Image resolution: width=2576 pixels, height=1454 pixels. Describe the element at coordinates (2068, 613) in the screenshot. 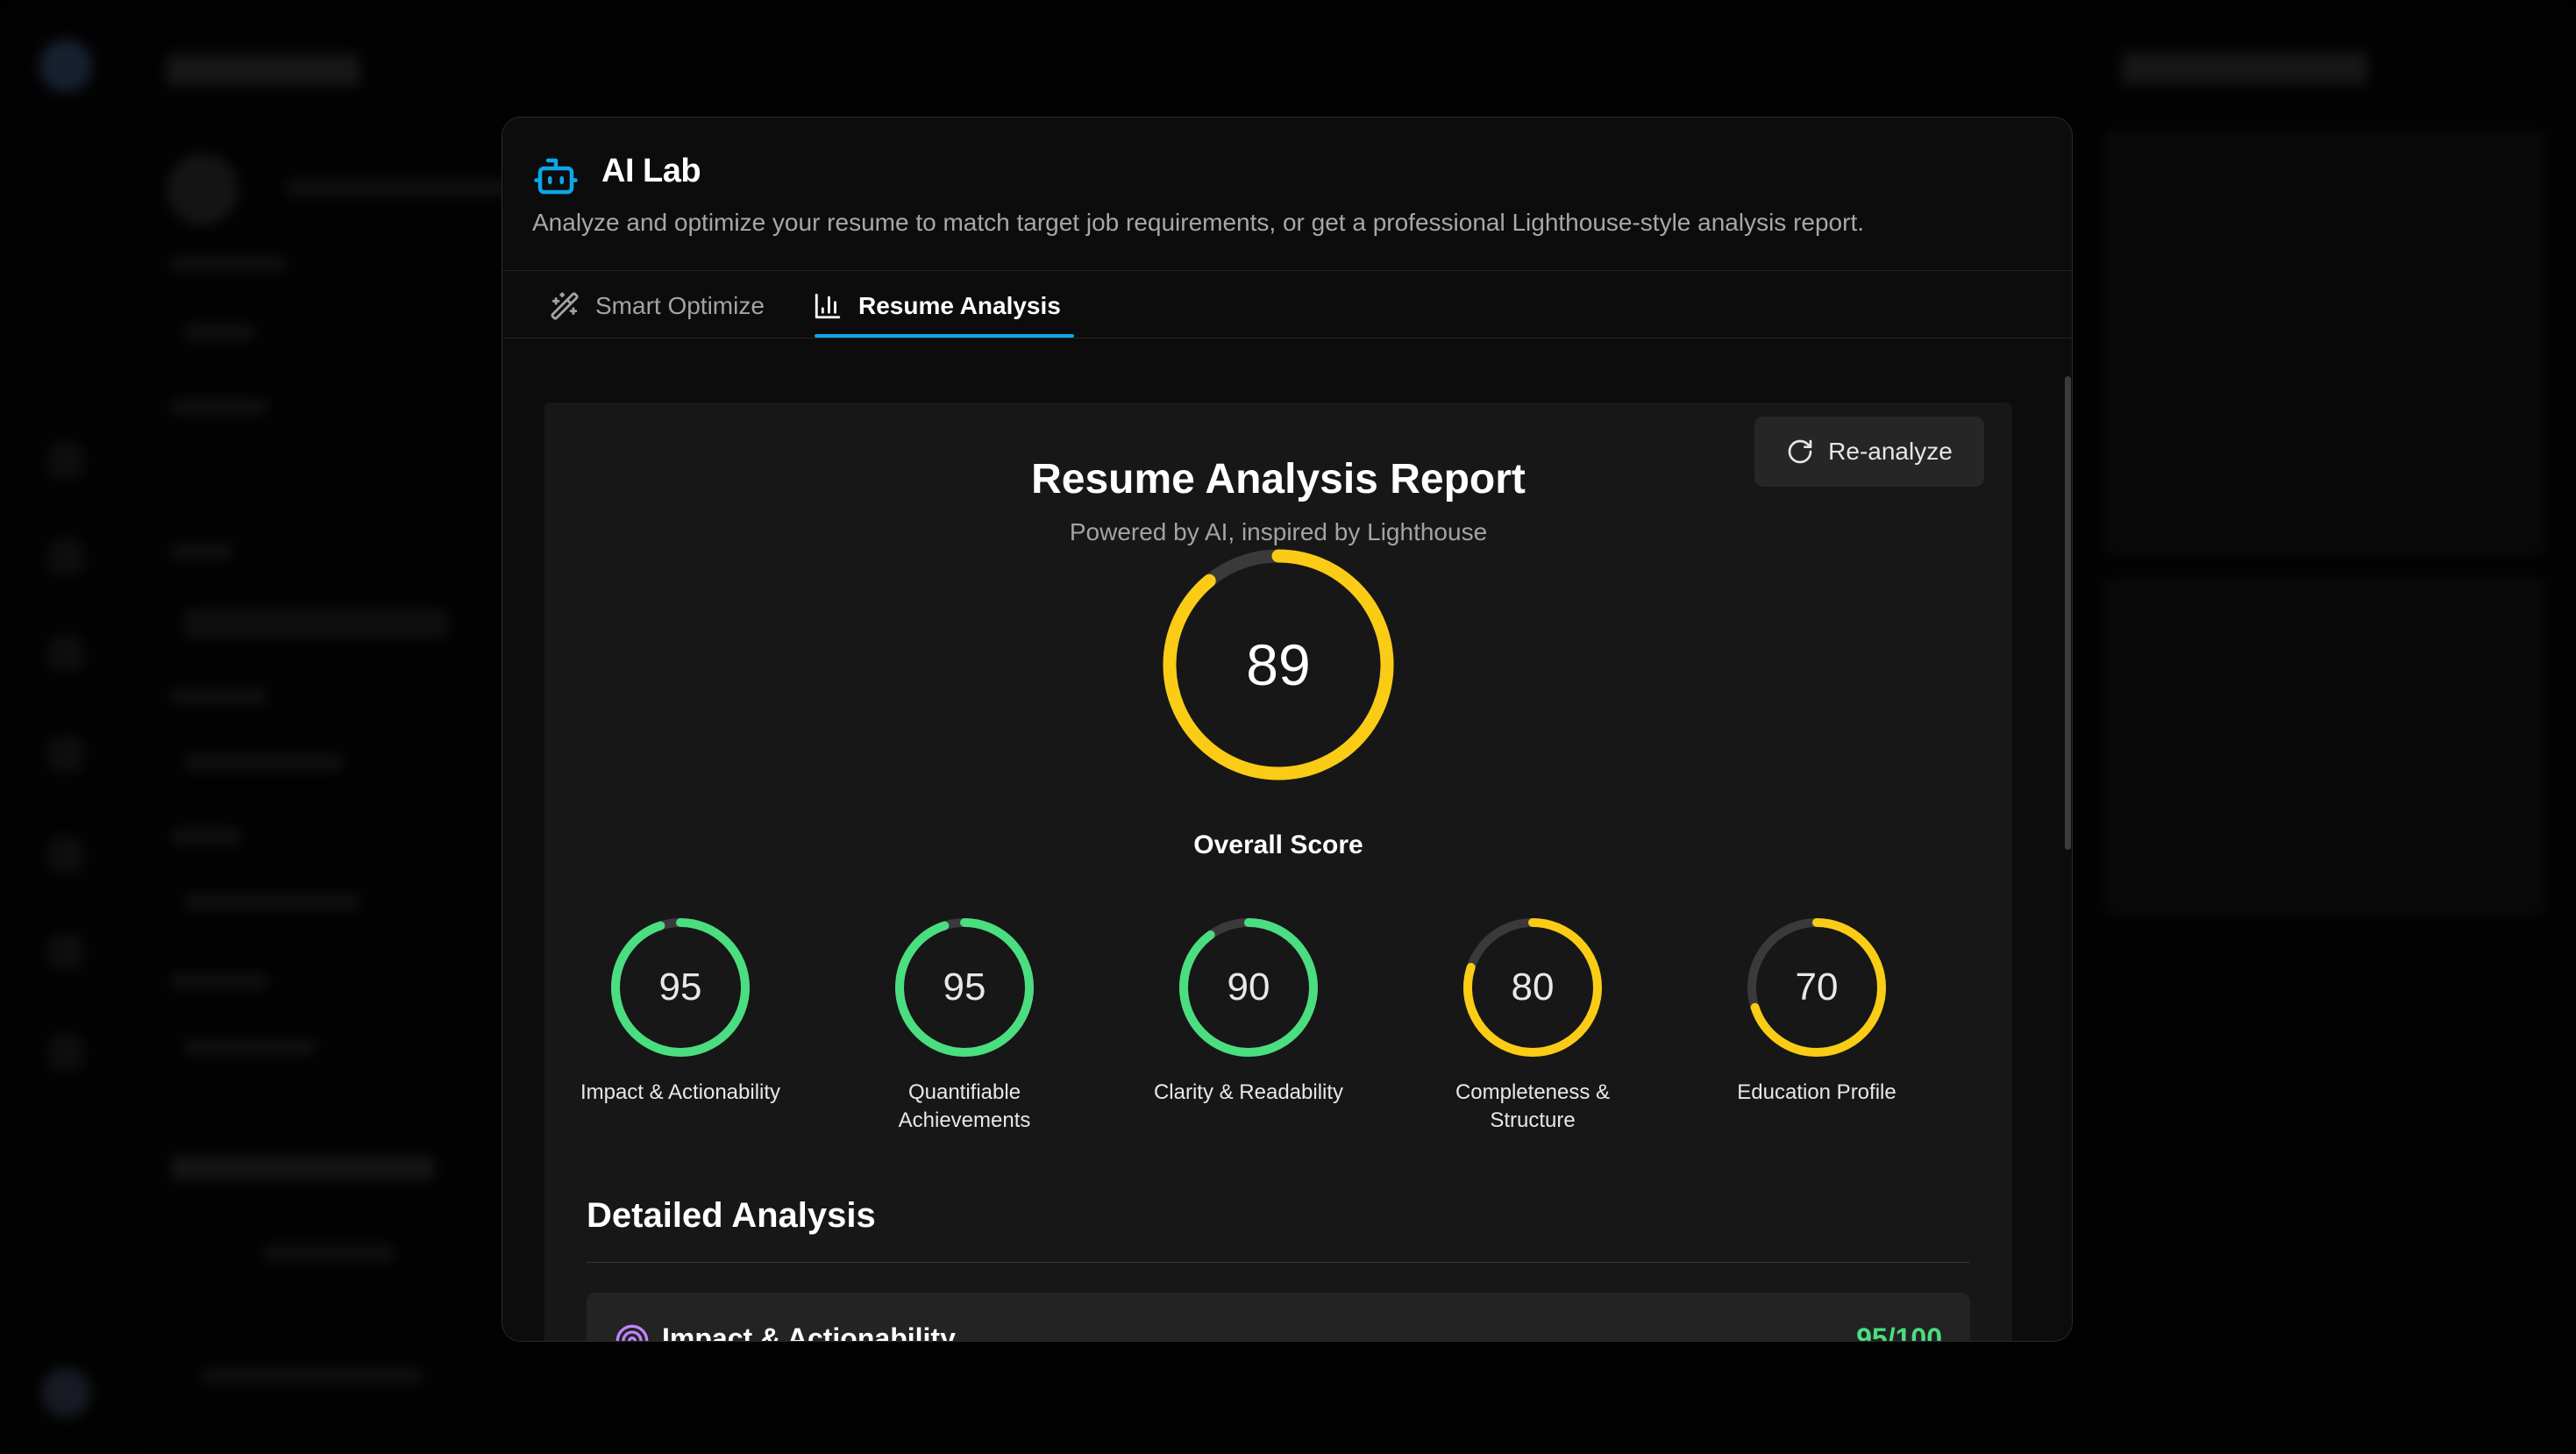

I see `scrollbar-thumb` at that location.